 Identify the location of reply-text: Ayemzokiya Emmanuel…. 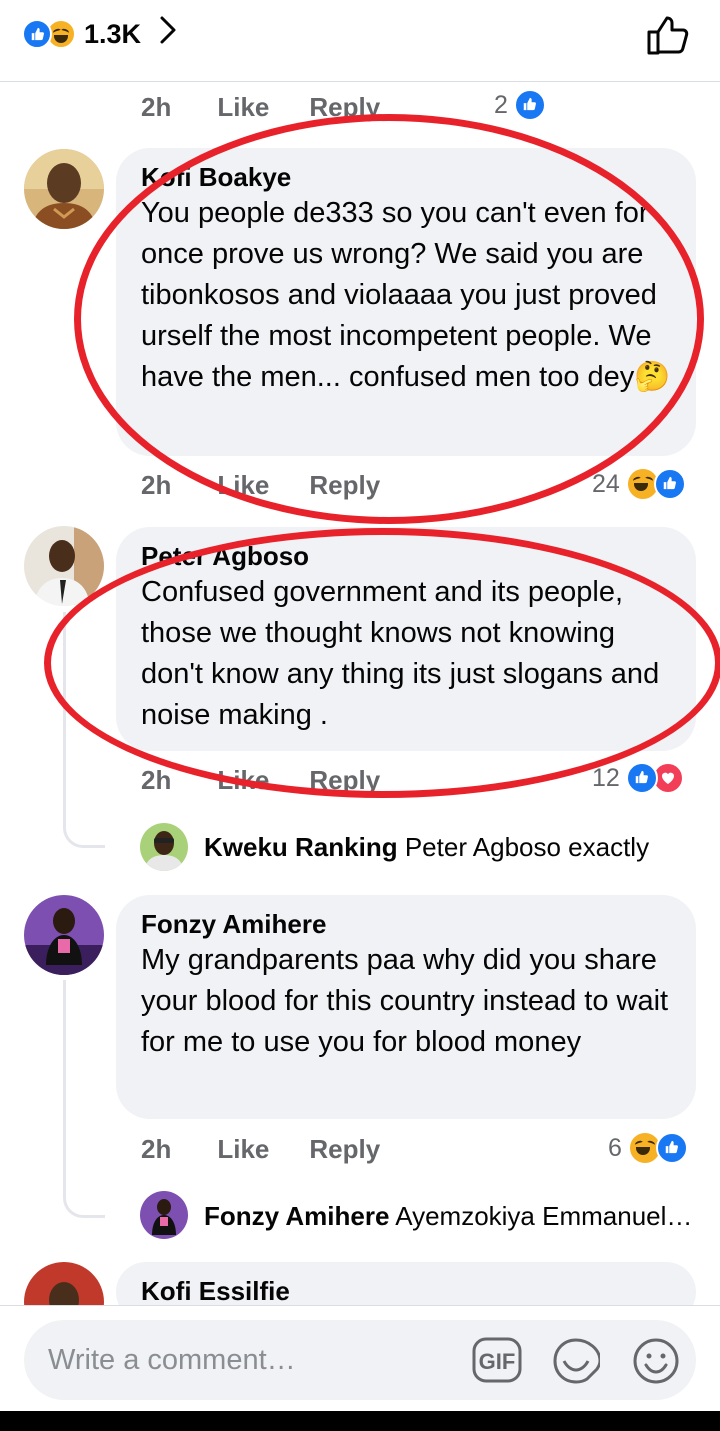
(544, 1216).